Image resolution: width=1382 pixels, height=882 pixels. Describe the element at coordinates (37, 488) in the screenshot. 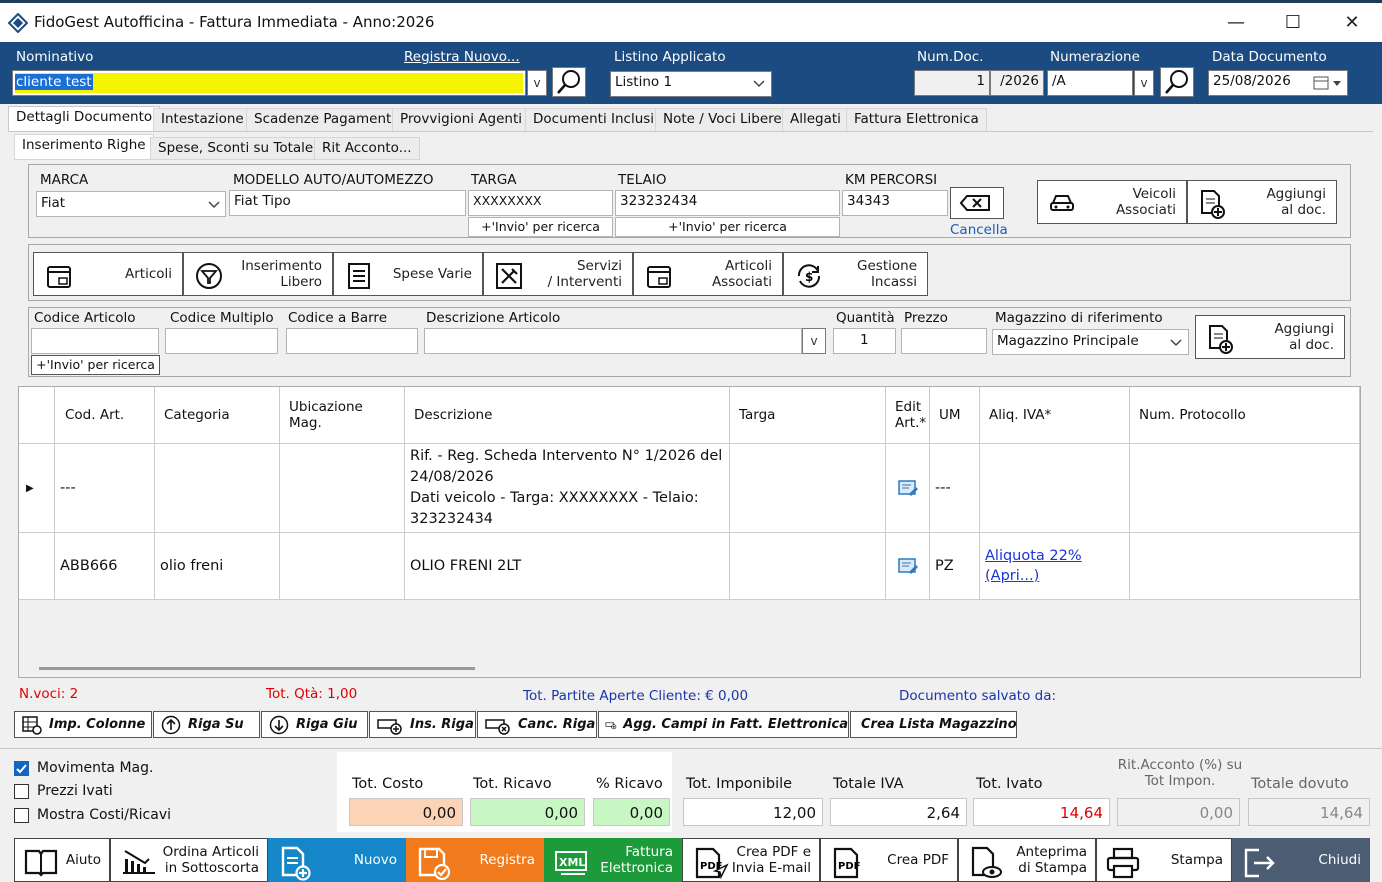

I see `row-selector: ▶` at that location.